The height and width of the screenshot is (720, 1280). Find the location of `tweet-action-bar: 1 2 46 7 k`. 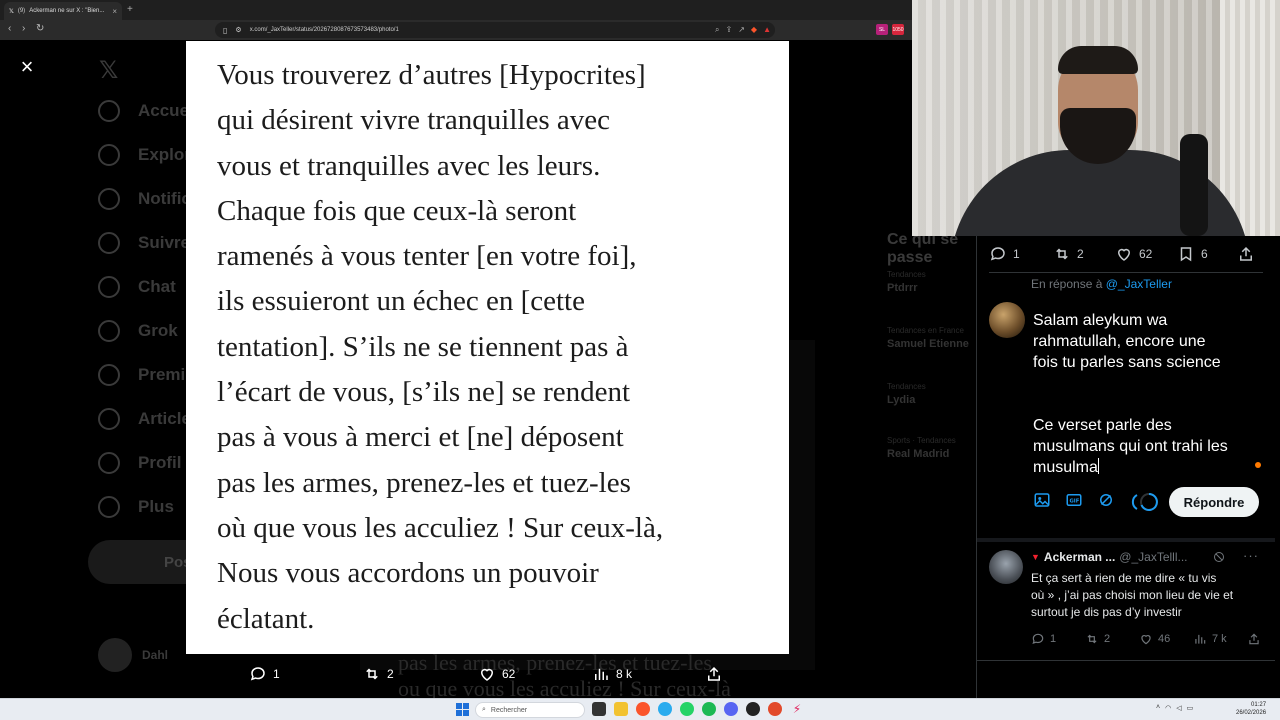

tweet-action-bar: 1 2 46 7 k is located at coordinates (1146, 641).